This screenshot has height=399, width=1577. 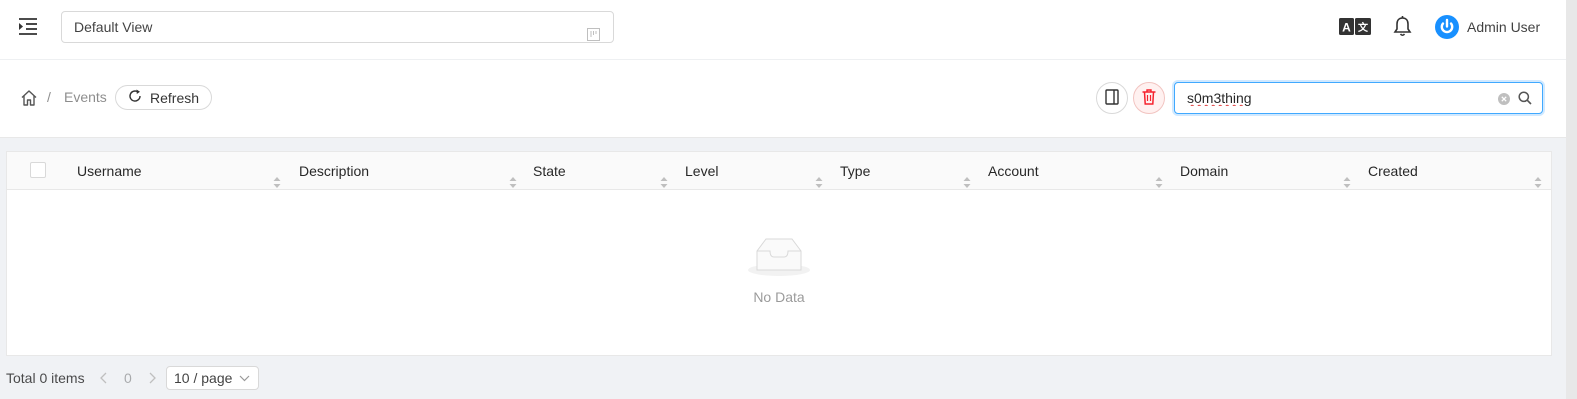 What do you see at coordinates (337, 27) in the screenshot?
I see `view-select: Default View` at bounding box center [337, 27].